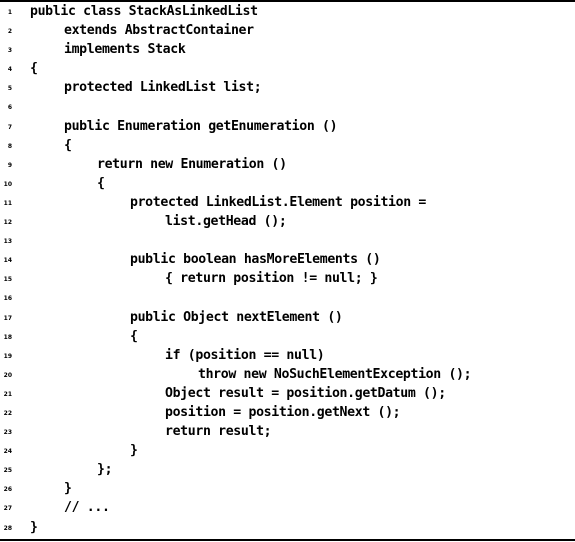 This screenshot has height=542, width=575. What do you see at coordinates (7, 356) in the screenshot?
I see `line-number: 19` at bounding box center [7, 356].